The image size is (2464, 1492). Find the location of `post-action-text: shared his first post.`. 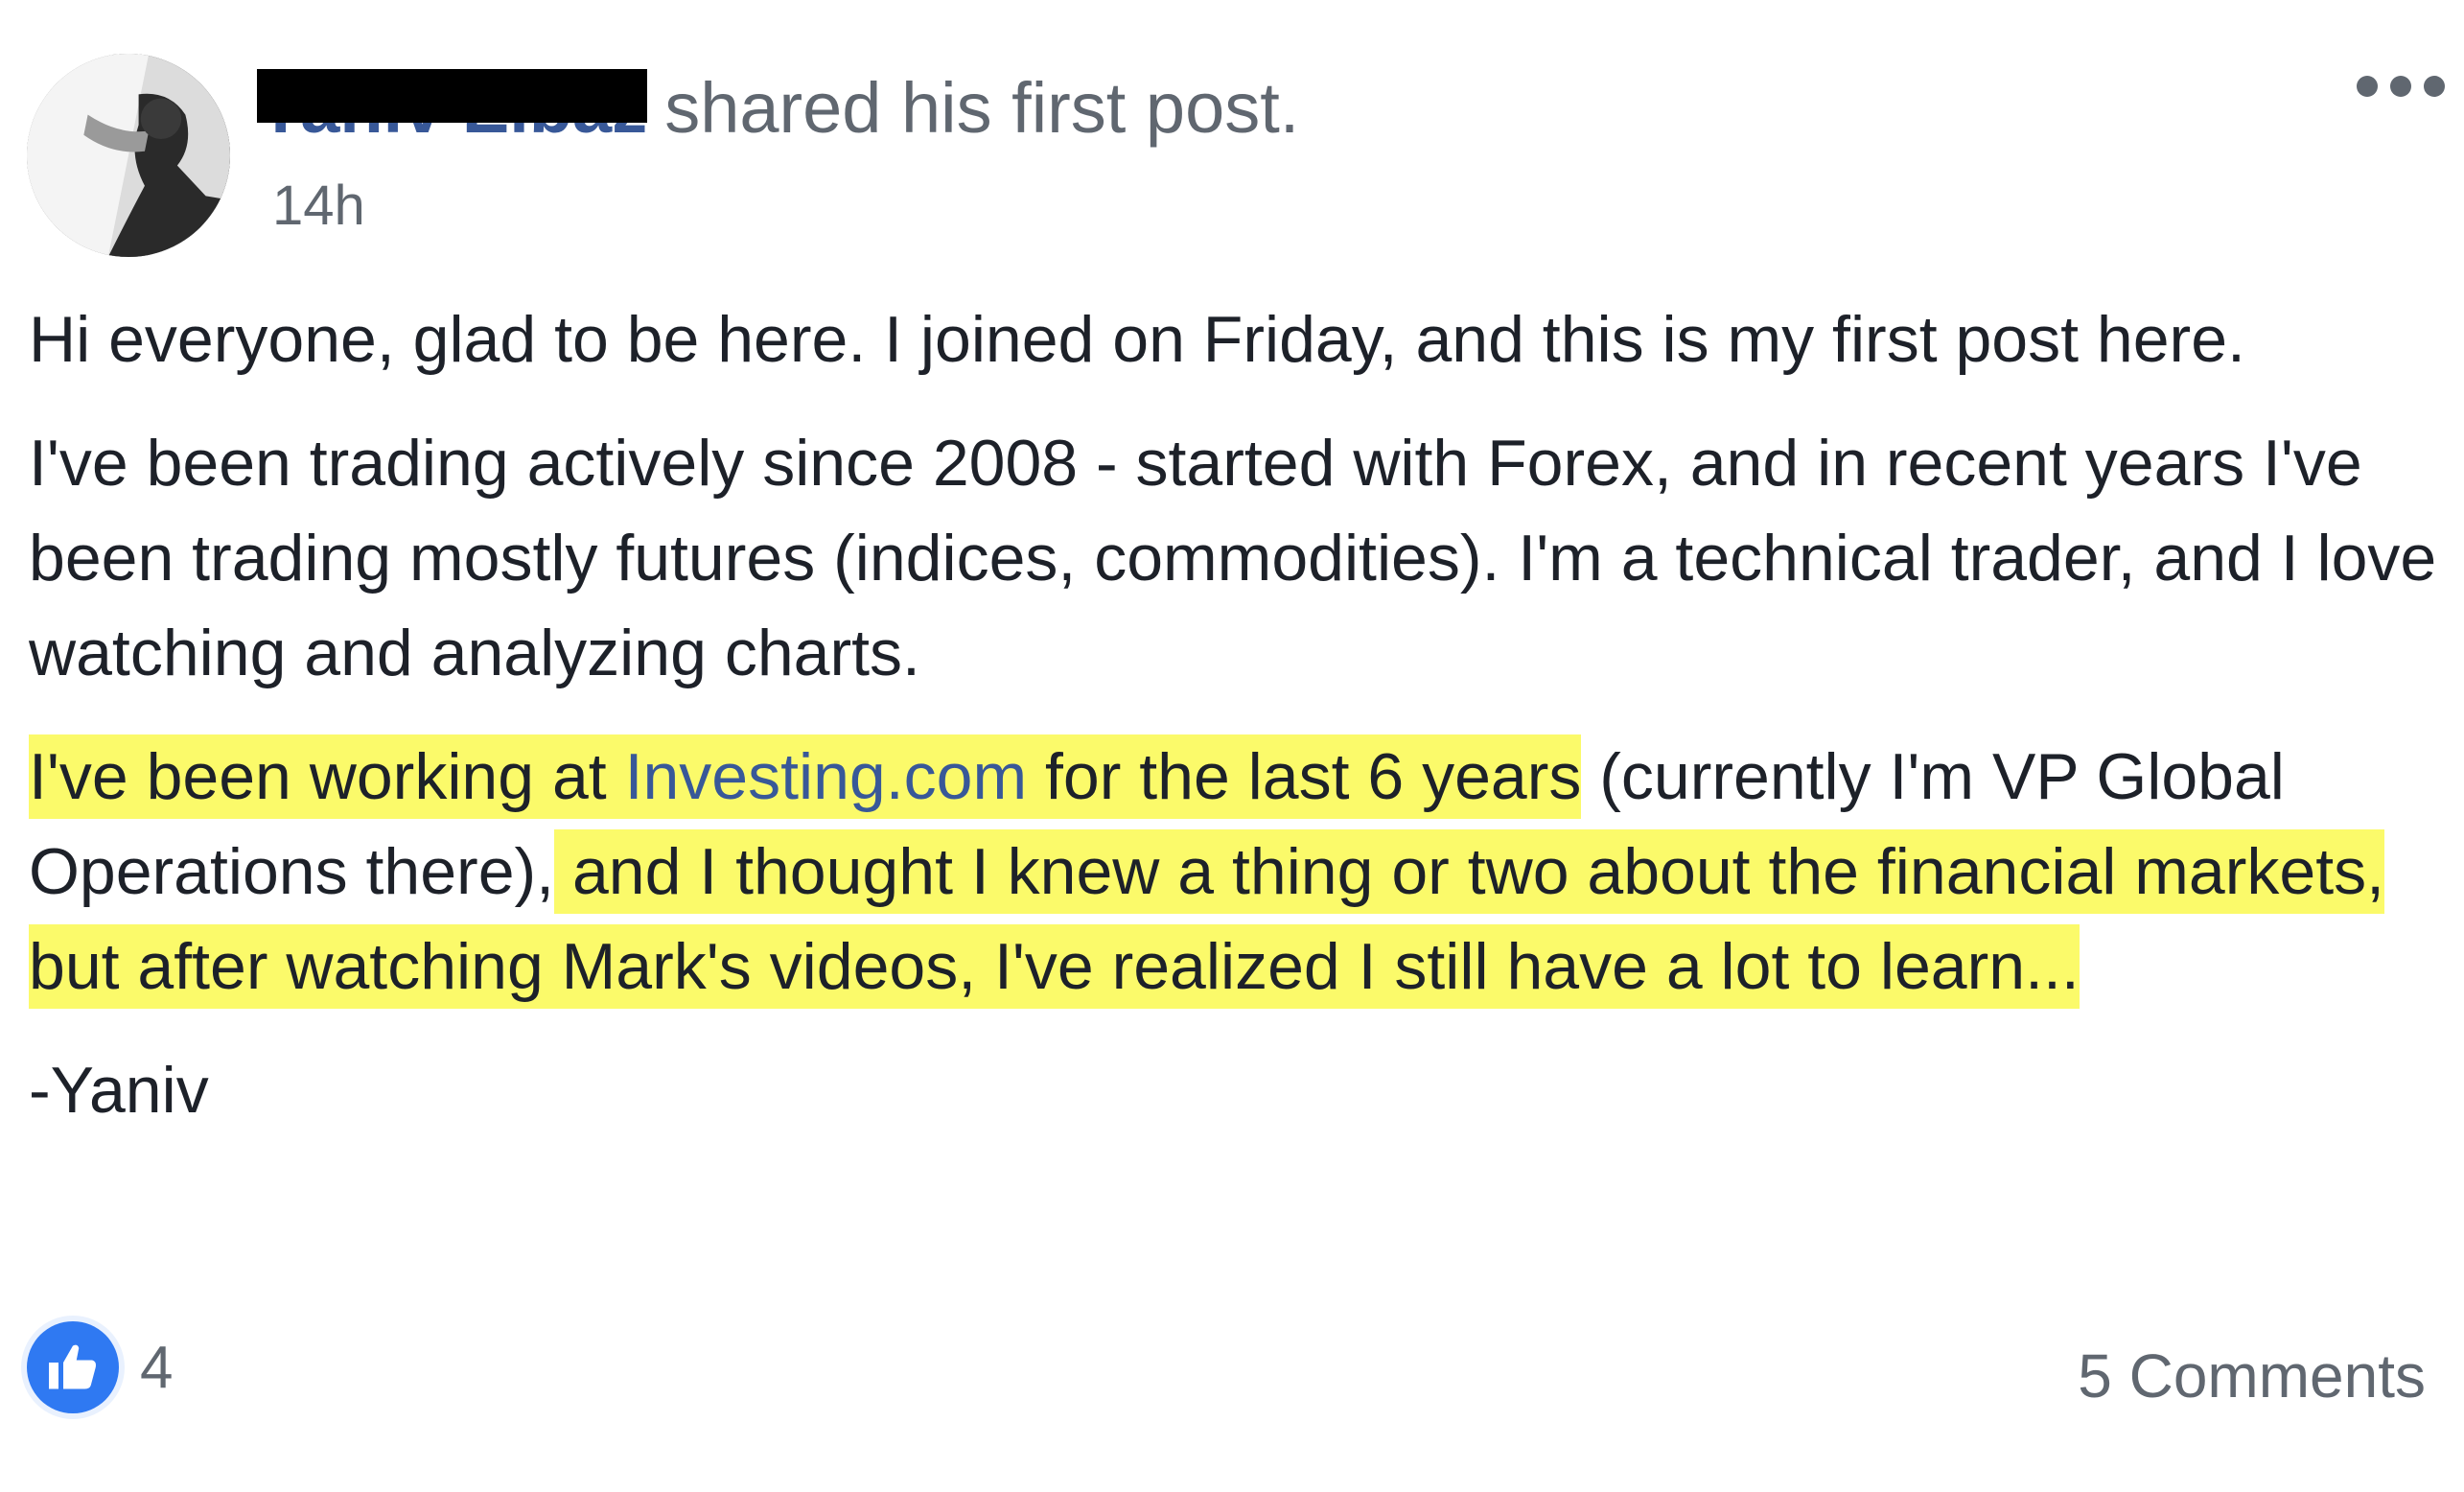

post-action-text: shared his first post. is located at coordinates (982, 108).